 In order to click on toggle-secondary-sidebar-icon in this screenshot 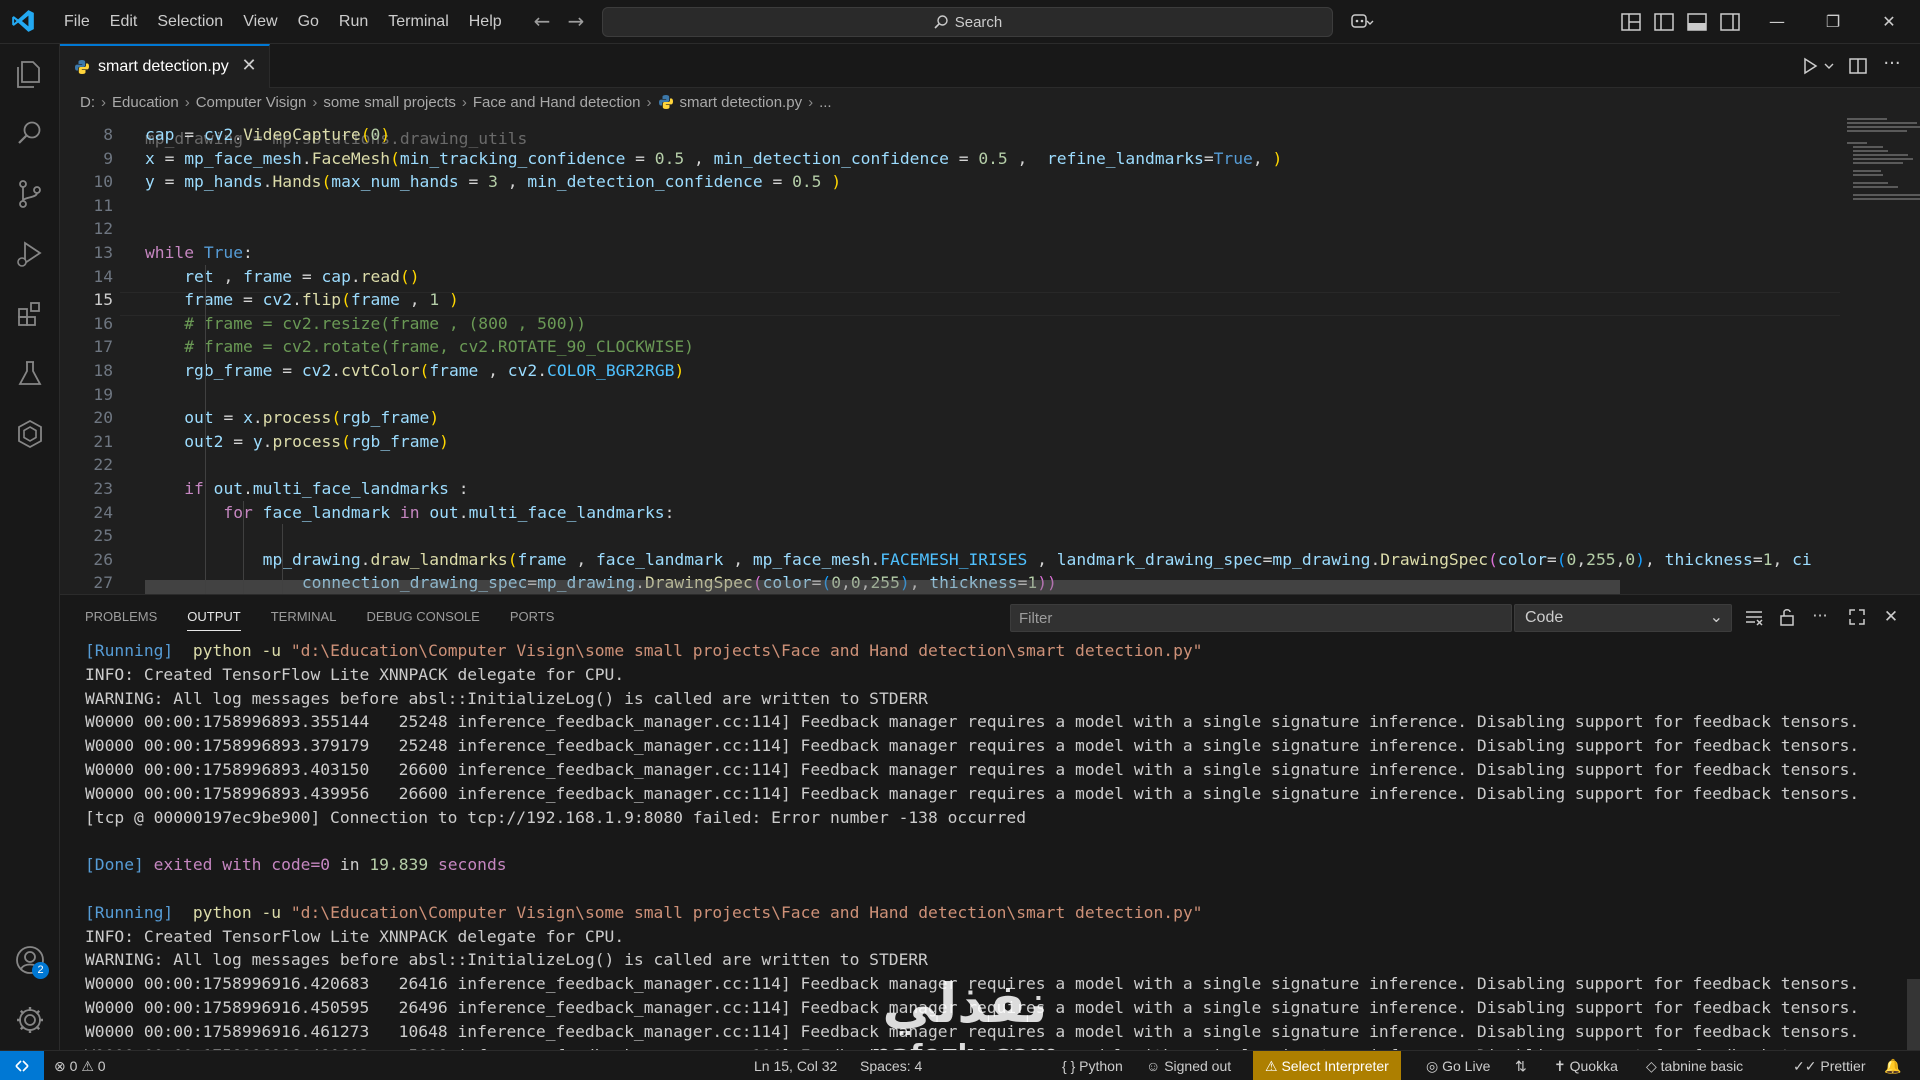, I will do `click(1730, 22)`.